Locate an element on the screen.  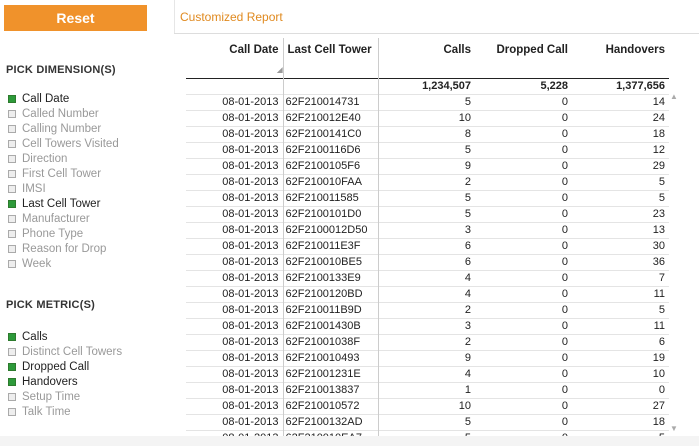
totals-row: 1,234,507 5,228 1,377,656 is located at coordinates (427, 86).